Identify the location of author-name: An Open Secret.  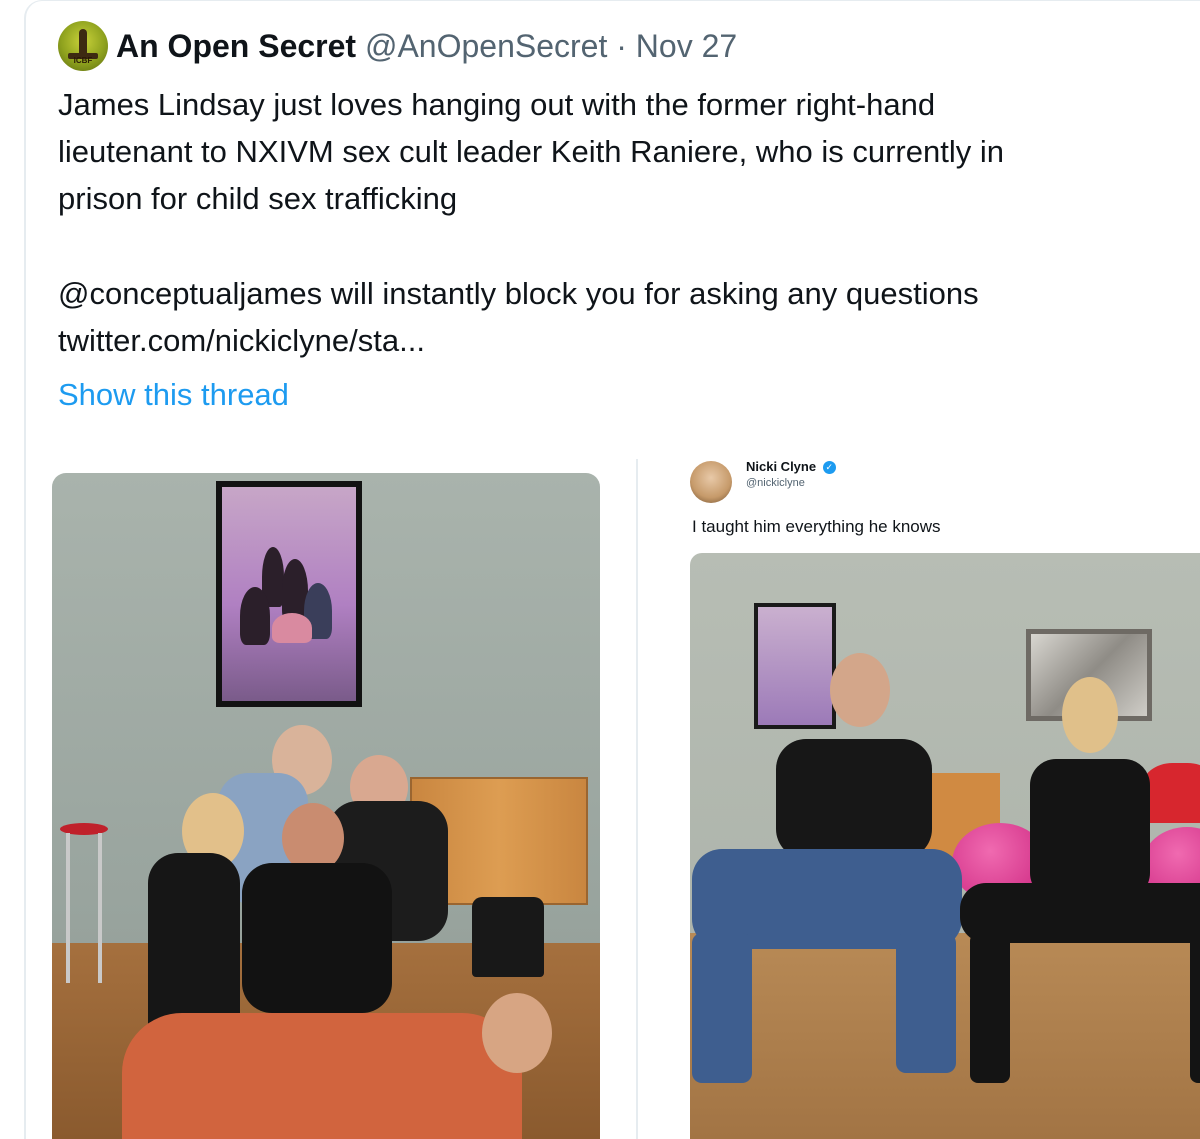
(236, 46).